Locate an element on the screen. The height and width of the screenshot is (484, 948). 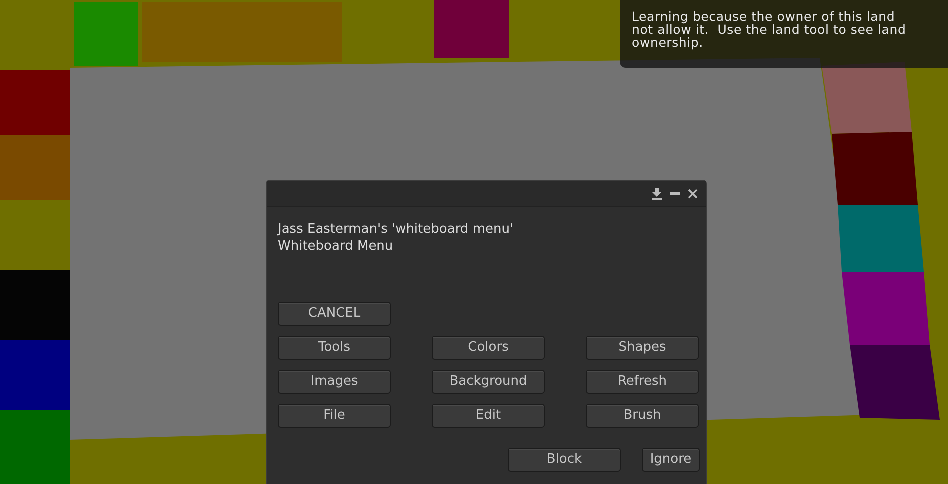
dialog-button: Tools is located at coordinates (334, 348).